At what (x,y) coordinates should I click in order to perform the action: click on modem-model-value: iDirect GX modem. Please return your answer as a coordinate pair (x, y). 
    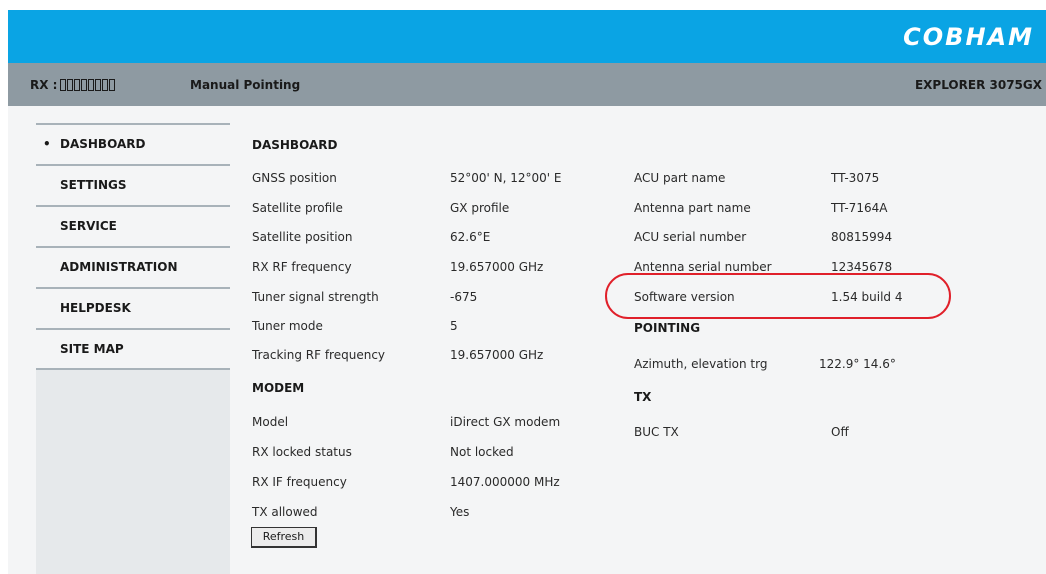
    Looking at the image, I should click on (505, 422).